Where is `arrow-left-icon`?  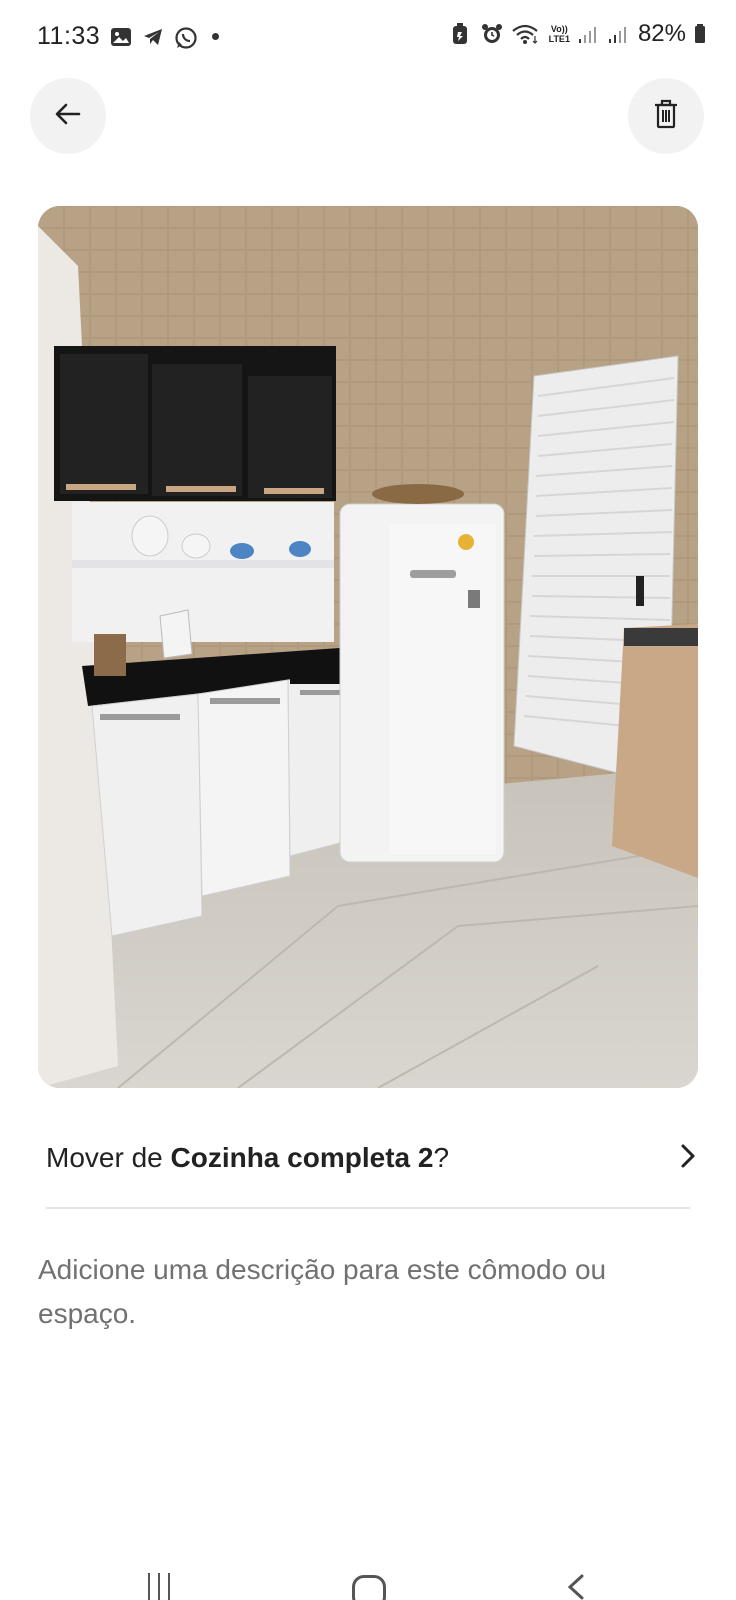 arrow-left-icon is located at coordinates (68, 116).